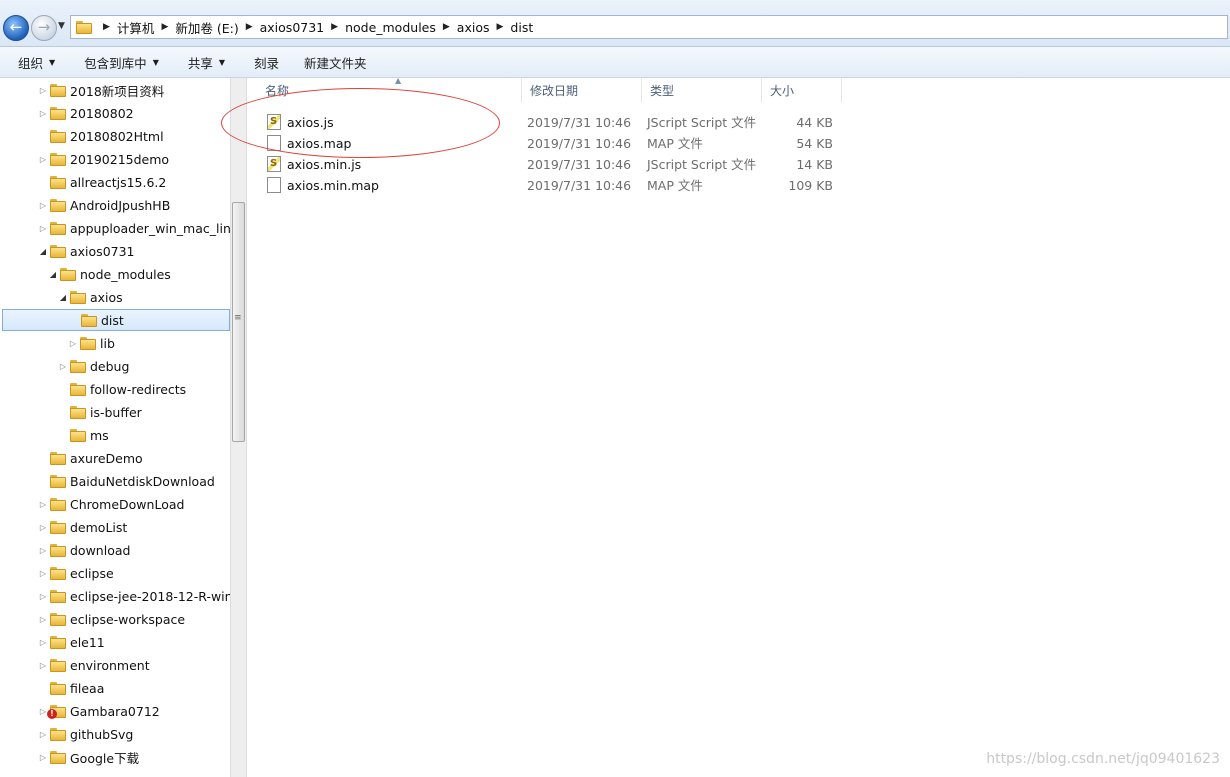 The width and height of the screenshot is (1230, 777). Describe the element at coordinates (702, 90) in the screenshot. I see `column-header-type: 类型` at that location.